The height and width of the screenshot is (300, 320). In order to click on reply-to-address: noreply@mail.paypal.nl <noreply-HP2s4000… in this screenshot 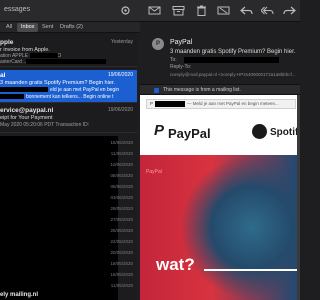, I will do `click(233, 74)`.